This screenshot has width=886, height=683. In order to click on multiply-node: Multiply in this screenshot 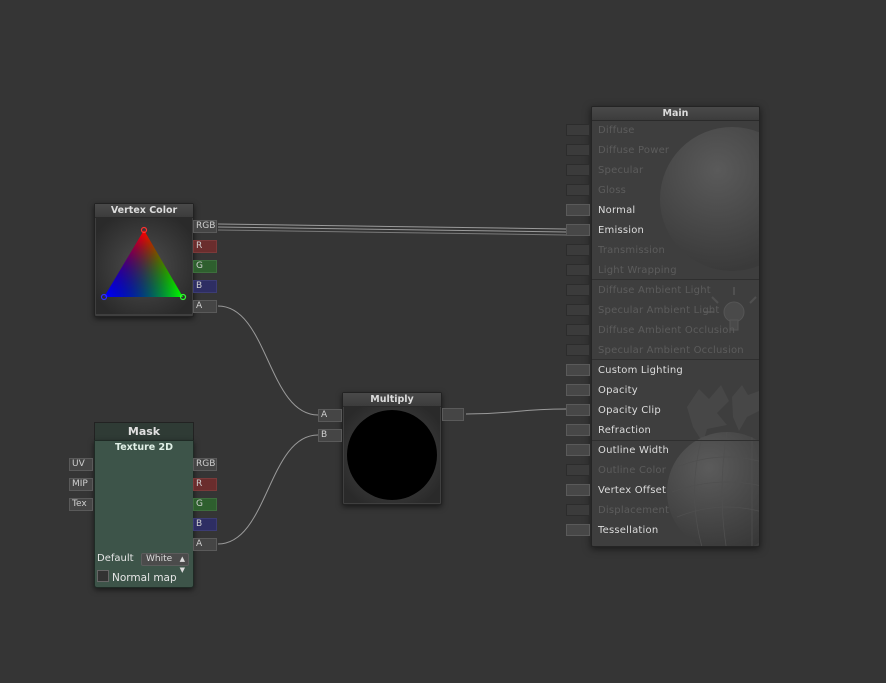, I will do `click(392, 448)`.